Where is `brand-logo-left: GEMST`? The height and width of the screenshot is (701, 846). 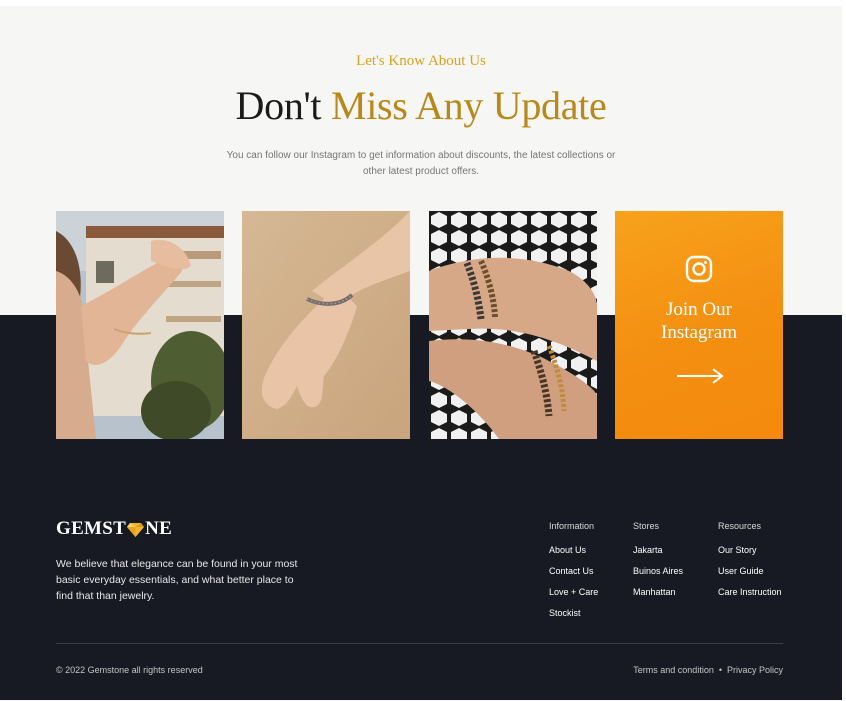 brand-logo-left: GEMST is located at coordinates (91, 528).